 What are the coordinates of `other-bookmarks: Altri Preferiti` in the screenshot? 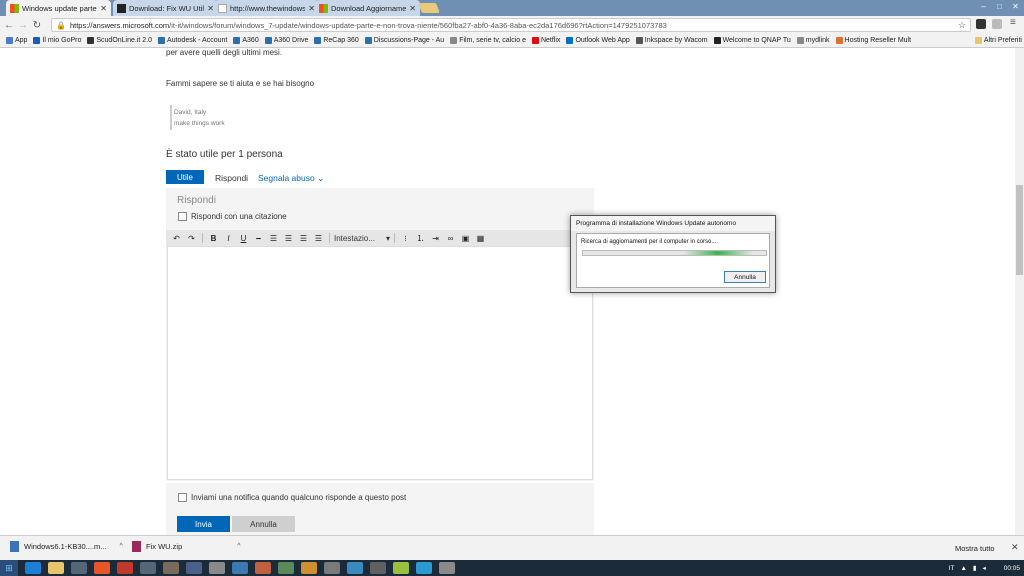 It's located at (998, 40).